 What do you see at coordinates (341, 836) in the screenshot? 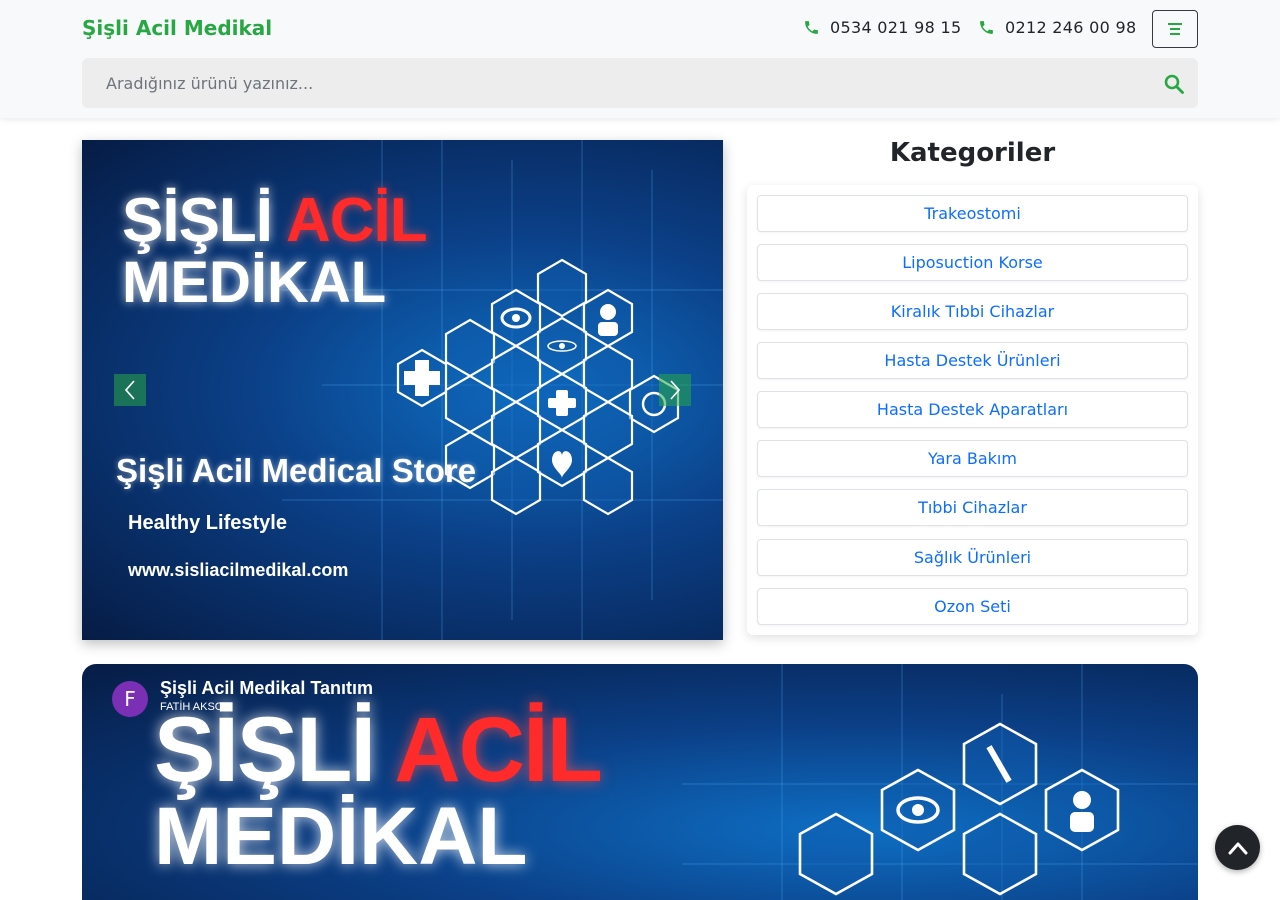
I see `video-logo-line-2: MEDİKAL` at bounding box center [341, 836].